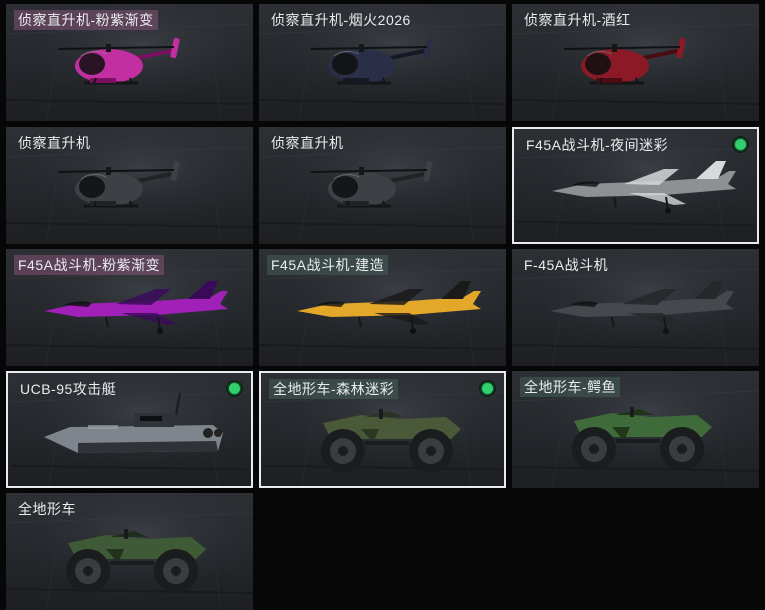  I want to click on vehicle-skin-title: F45A战斗机-夜间迷彩, so click(597, 145).